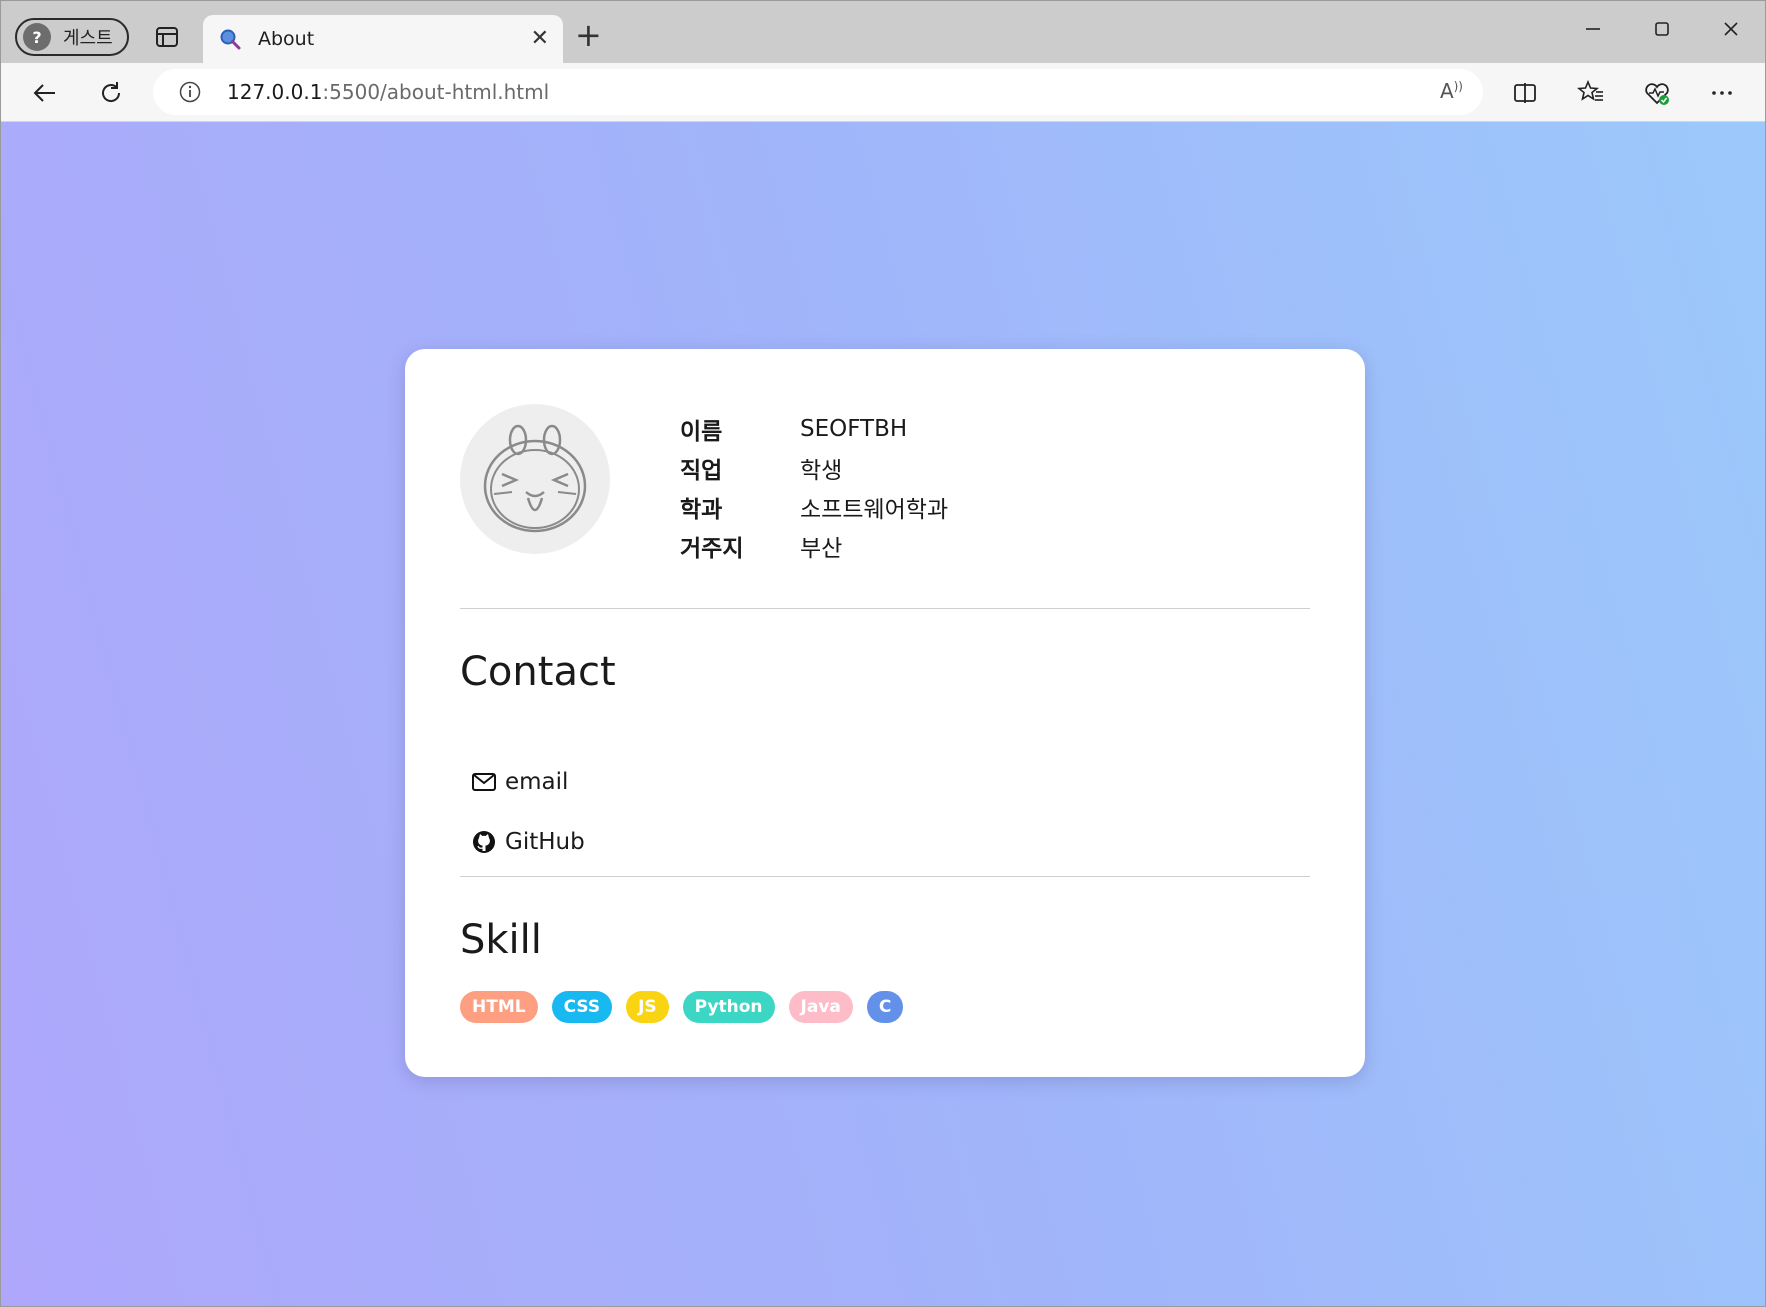  Describe the element at coordinates (1657, 93) in the screenshot. I see `browser-essentials-icon` at that location.